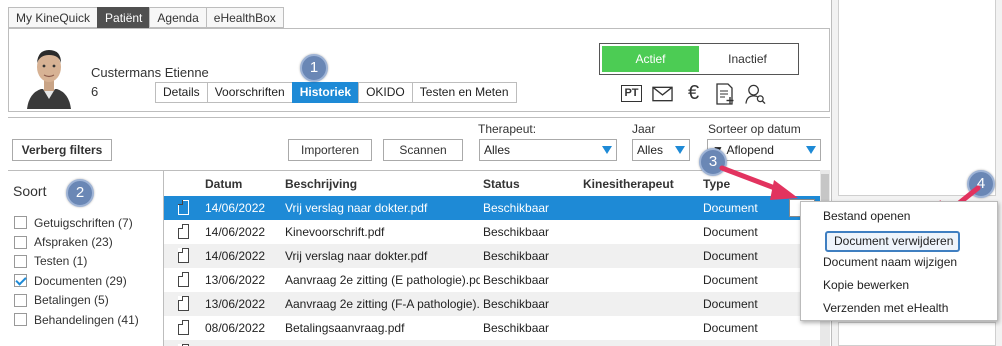 Image resolution: width=1002 pixels, height=346 pixels. I want to click on year-select: Alles, so click(661, 150).